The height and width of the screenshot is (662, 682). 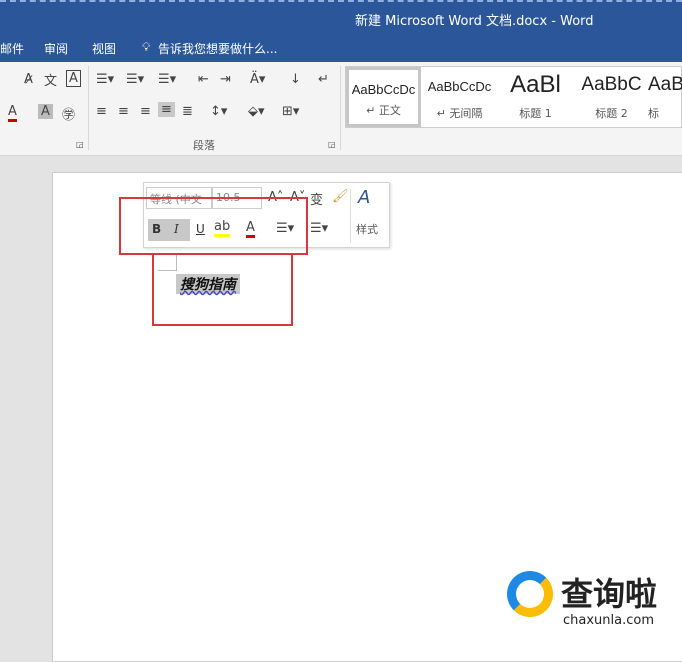 I want to click on tab-view: 视图, so click(x=104, y=48).